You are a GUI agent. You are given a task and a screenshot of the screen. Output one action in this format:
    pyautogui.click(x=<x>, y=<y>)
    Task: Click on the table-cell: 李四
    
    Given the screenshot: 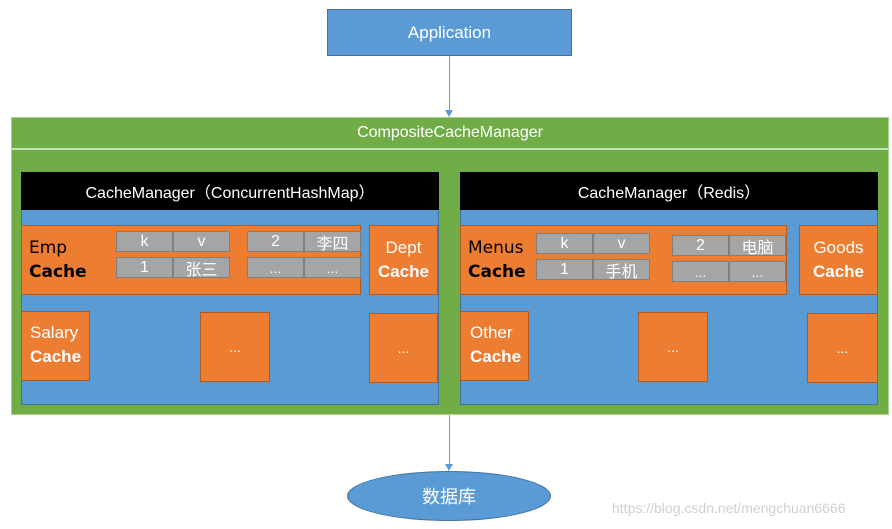 What is the action you would take?
    pyautogui.click(x=332, y=242)
    